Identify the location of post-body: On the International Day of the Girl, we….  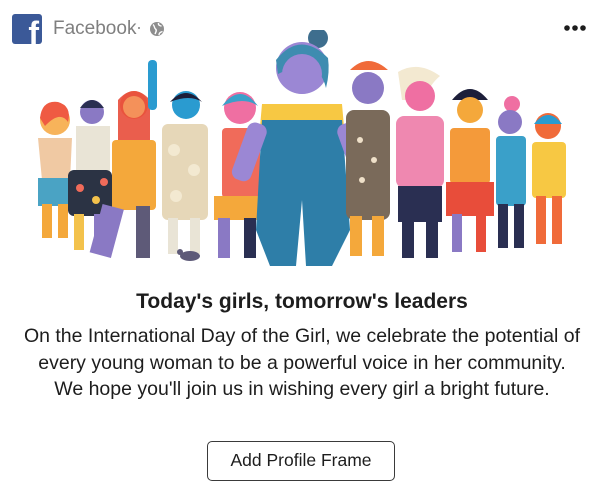
(302, 362).